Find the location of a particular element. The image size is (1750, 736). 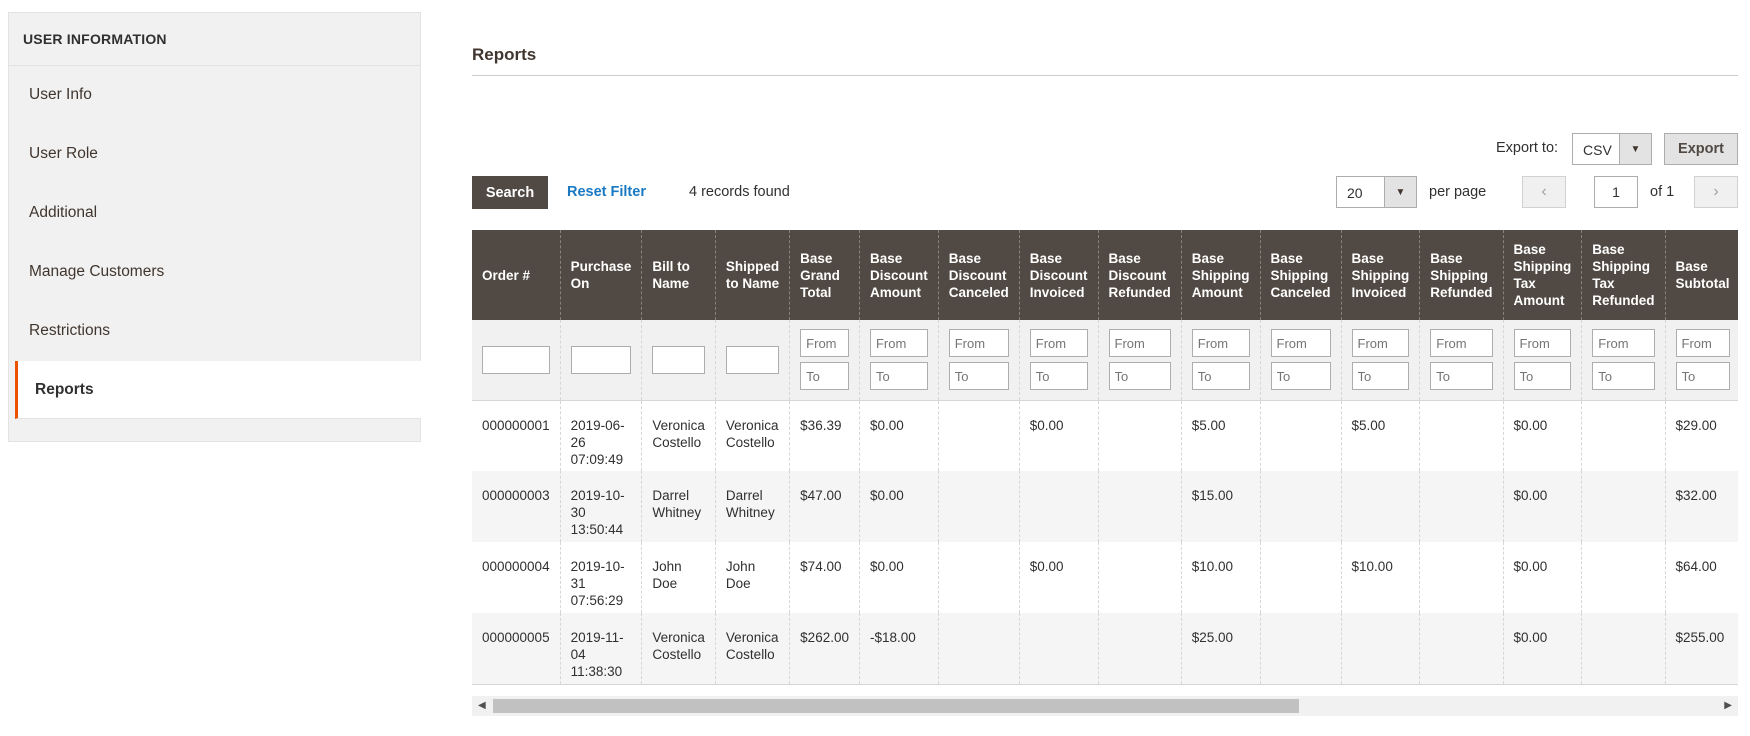

column-header: Order # is located at coordinates (516, 275).